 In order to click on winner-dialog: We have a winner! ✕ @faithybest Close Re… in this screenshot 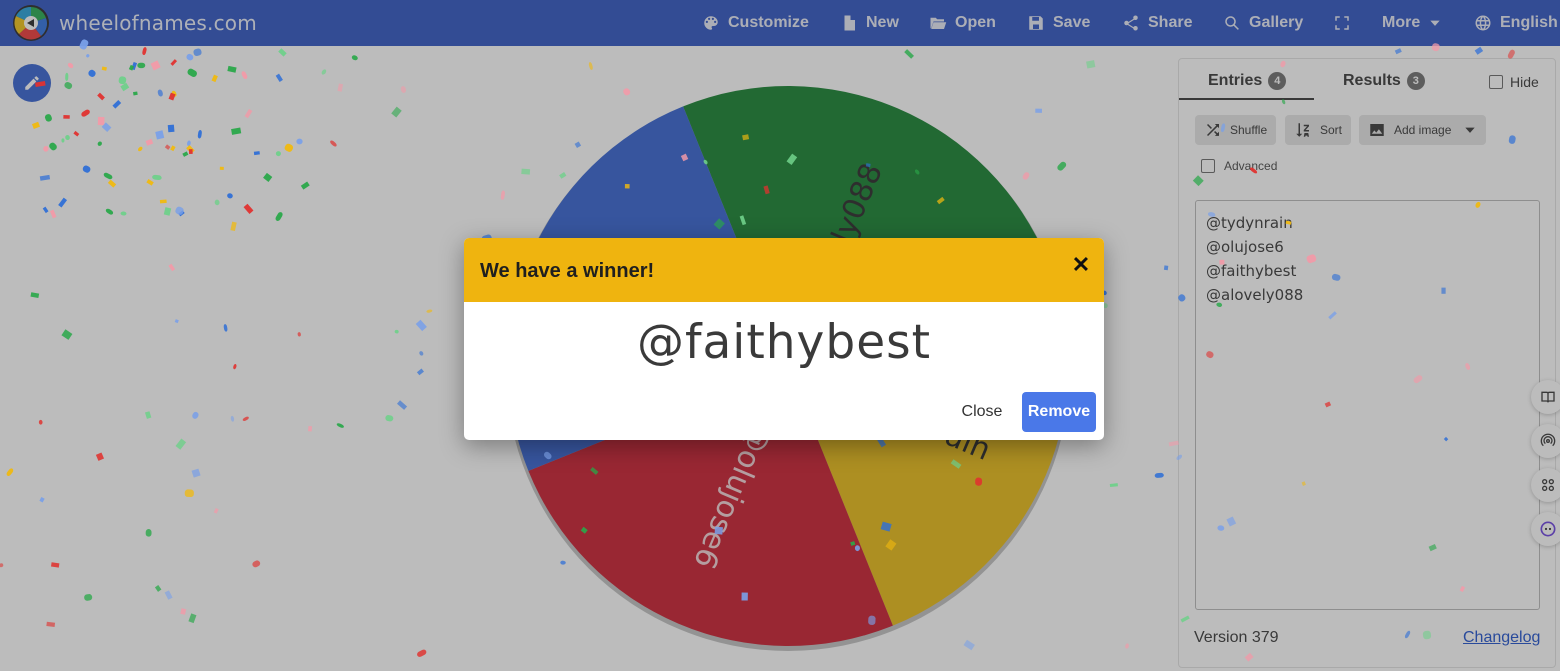, I will do `click(784, 339)`.